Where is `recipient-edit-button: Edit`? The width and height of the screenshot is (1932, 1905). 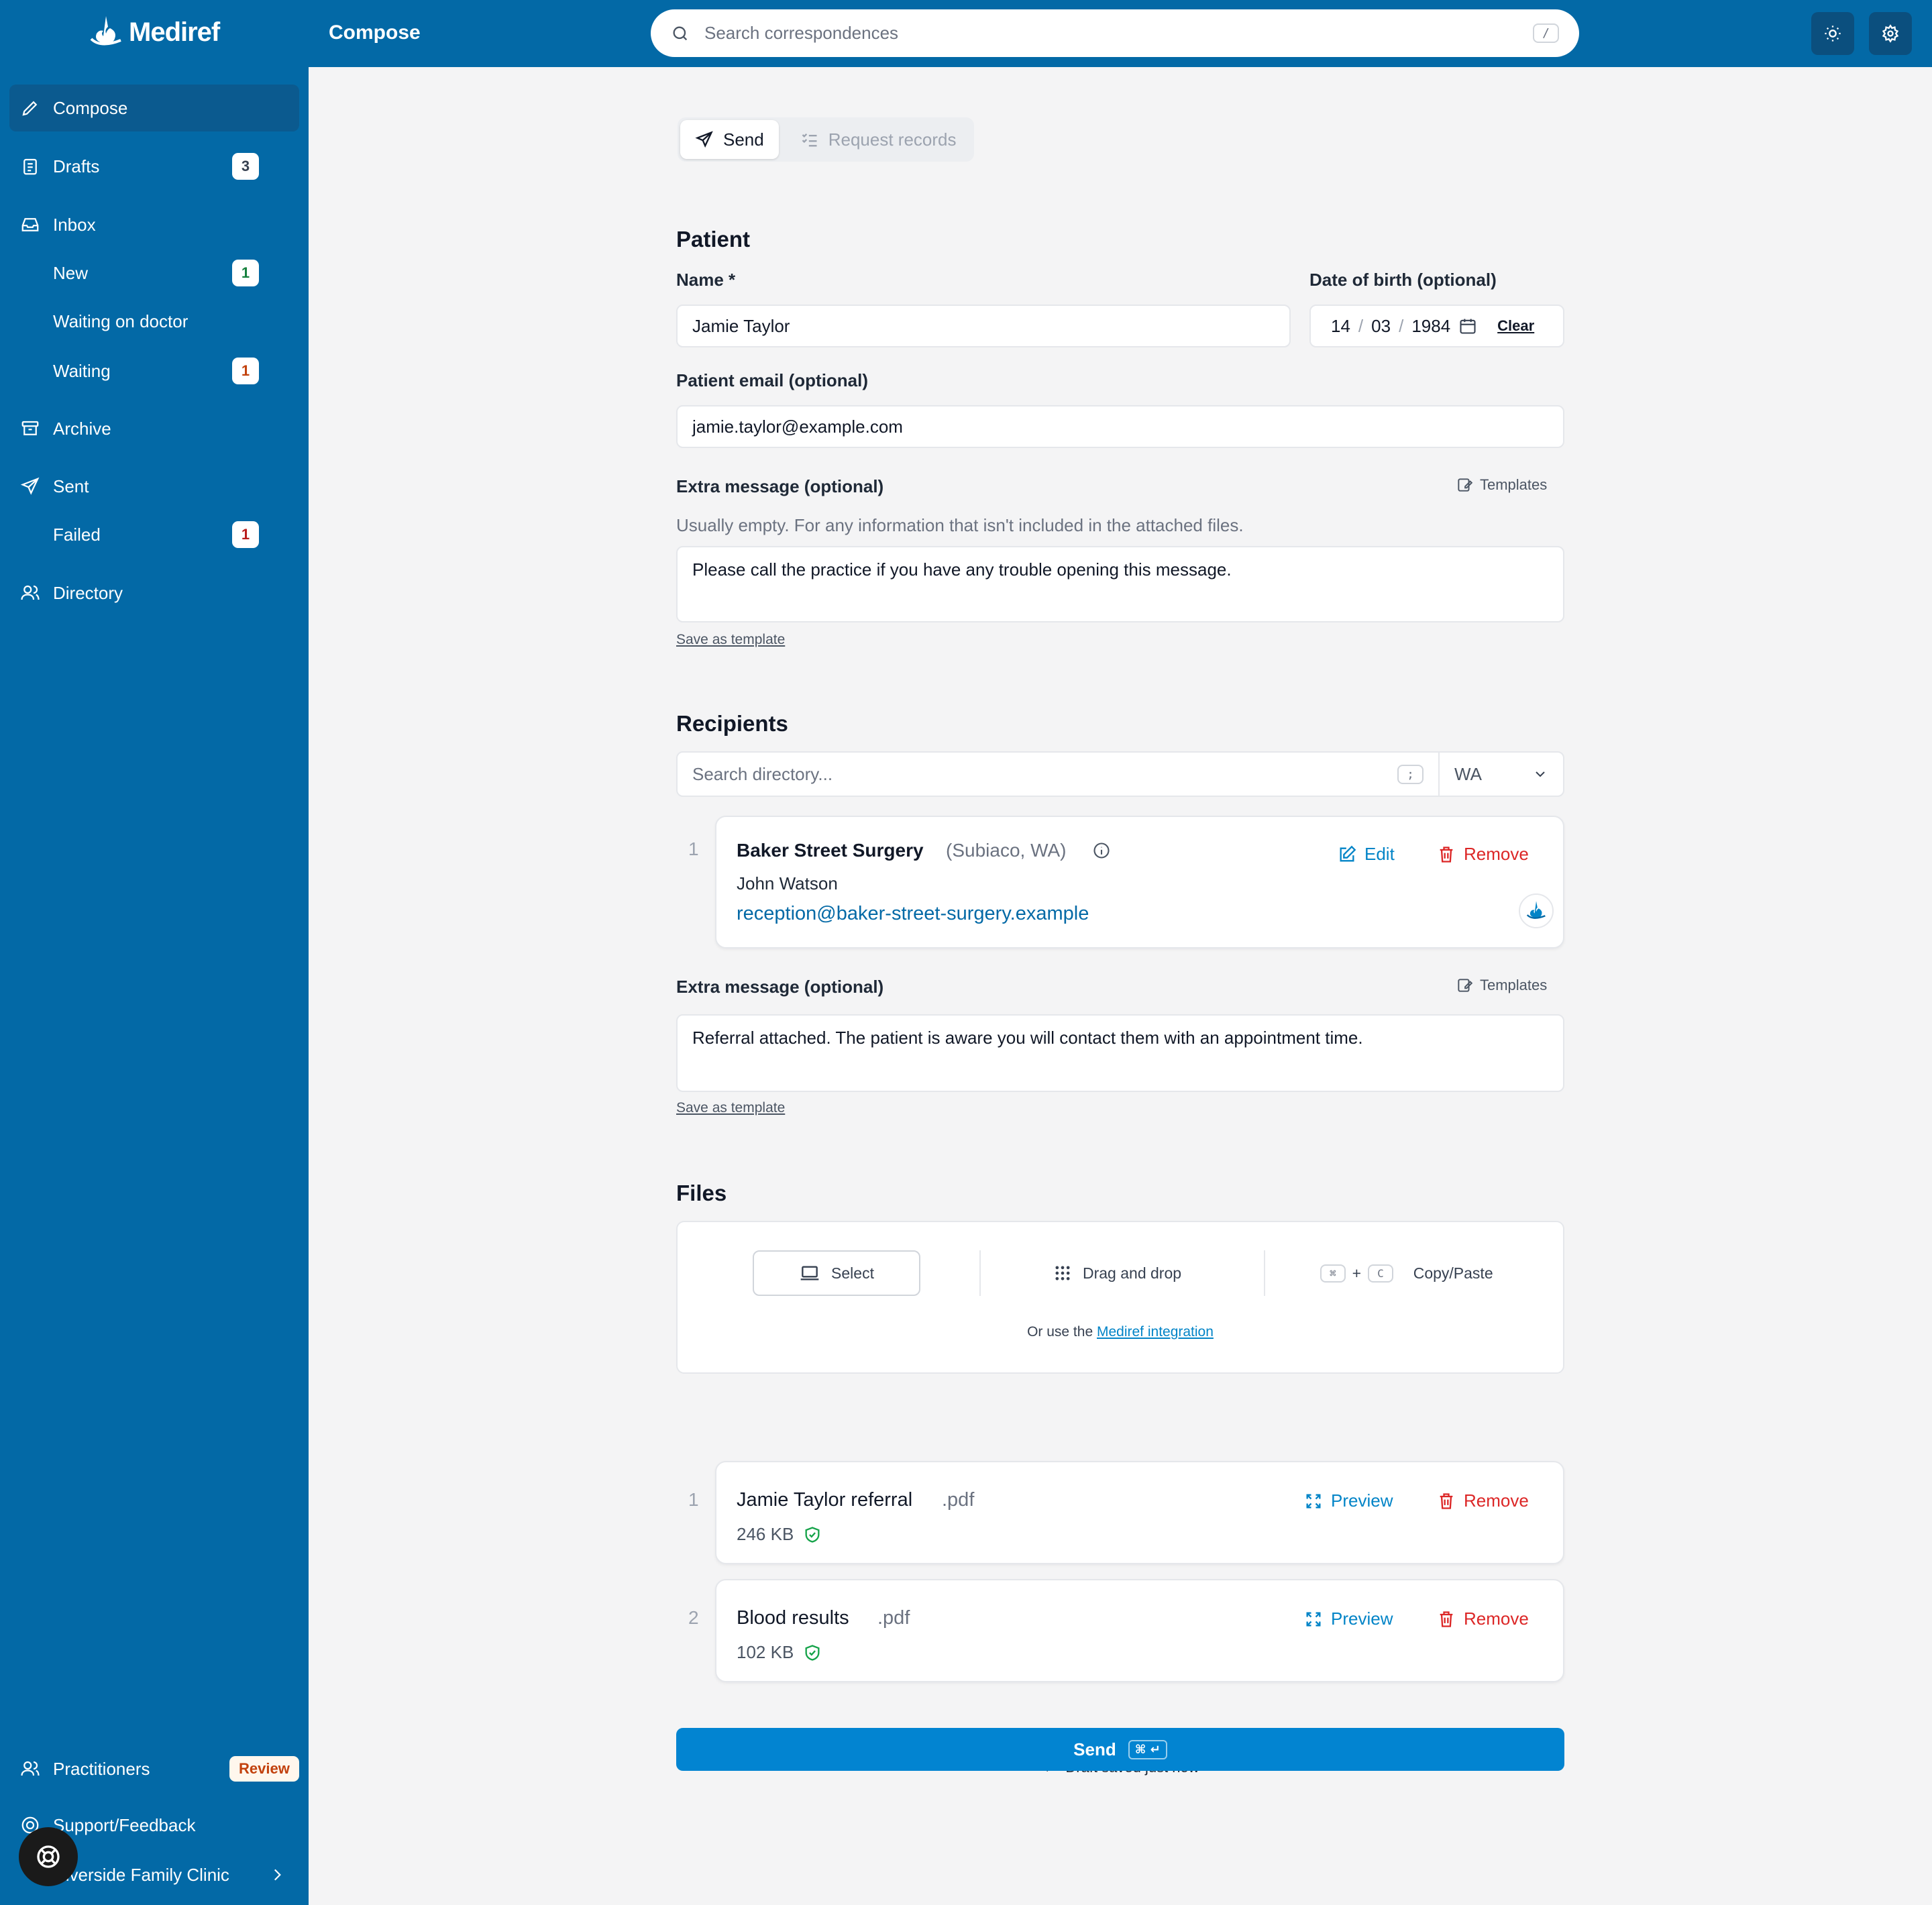 recipient-edit-button: Edit is located at coordinates (1366, 855).